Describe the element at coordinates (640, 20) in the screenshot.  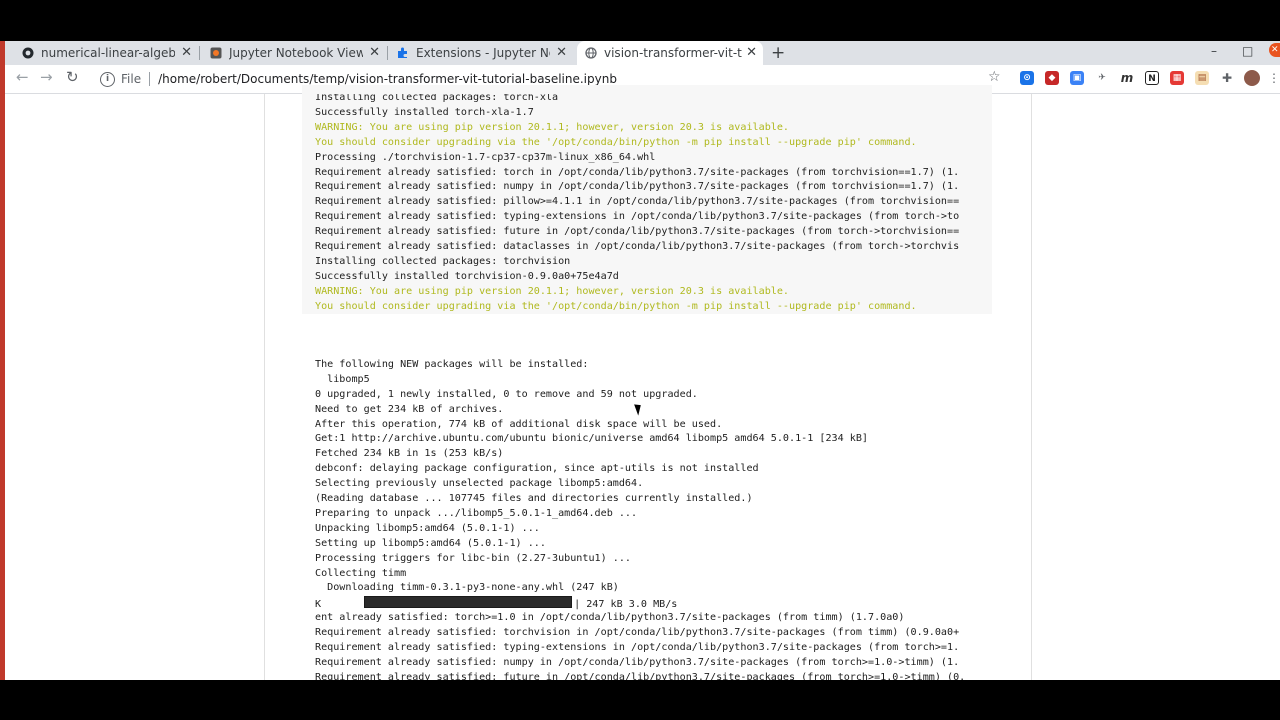
I see `letterbox-top` at that location.